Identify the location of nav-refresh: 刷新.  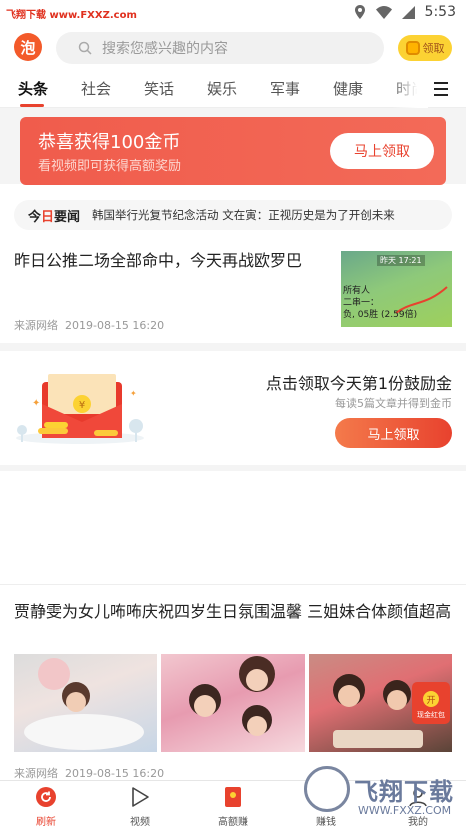
(46, 806).